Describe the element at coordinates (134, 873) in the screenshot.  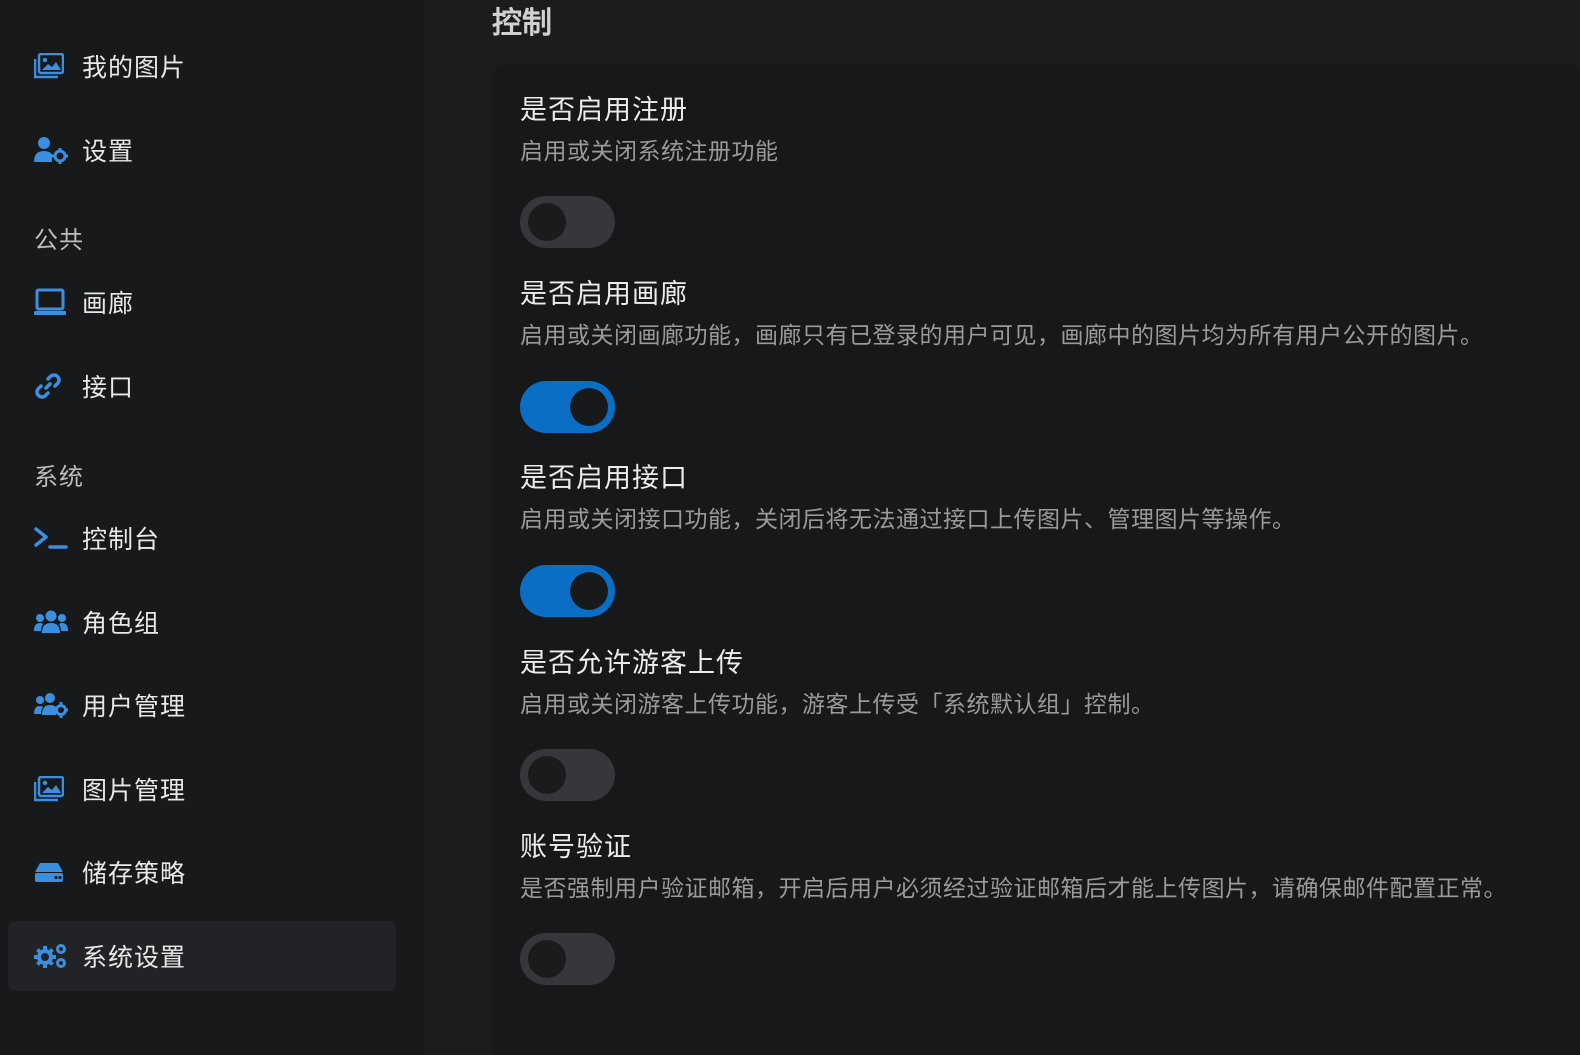
I see `sidebar-item-label: 储存策略` at that location.